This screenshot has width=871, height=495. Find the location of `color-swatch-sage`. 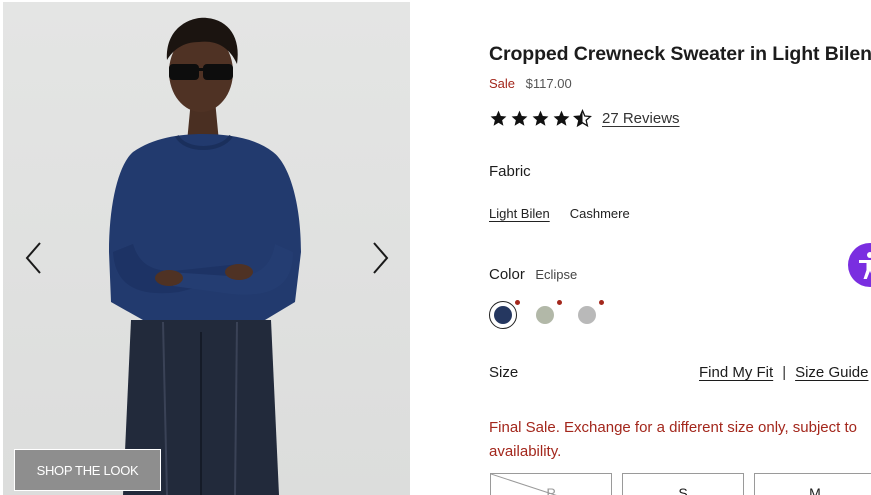

color-swatch-sage is located at coordinates (546, 314).